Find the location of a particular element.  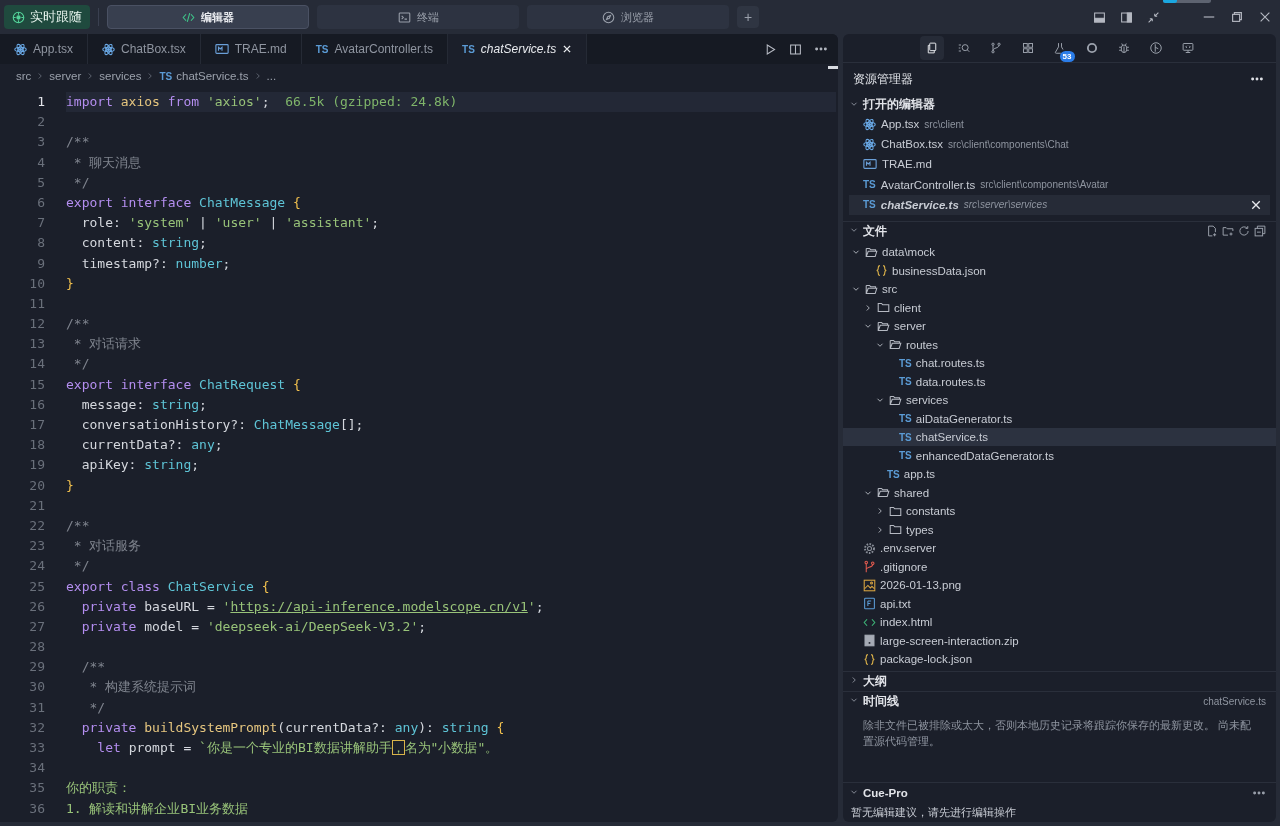

folder-row: types is located at coordinates (1059, 529).